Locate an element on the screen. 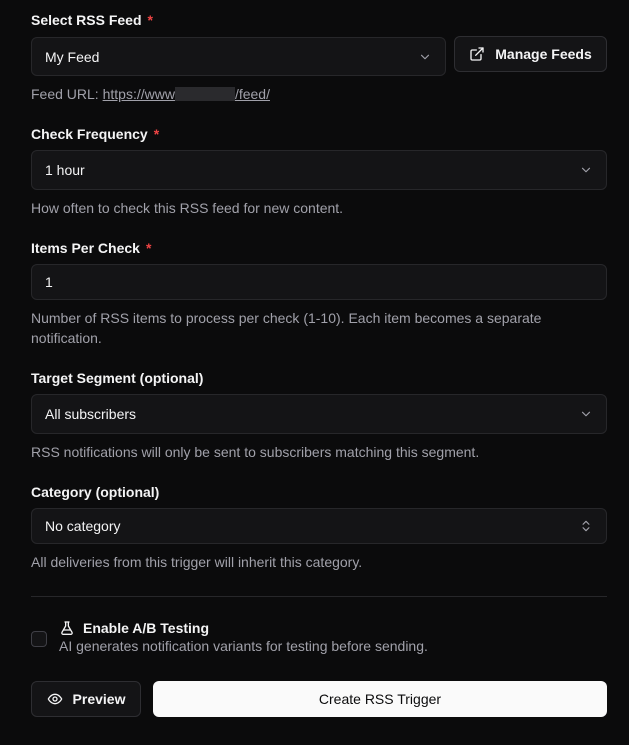 The image size is (629, 745). feed-url-prefix: Feed URL: is located at coordinates (67, 94).